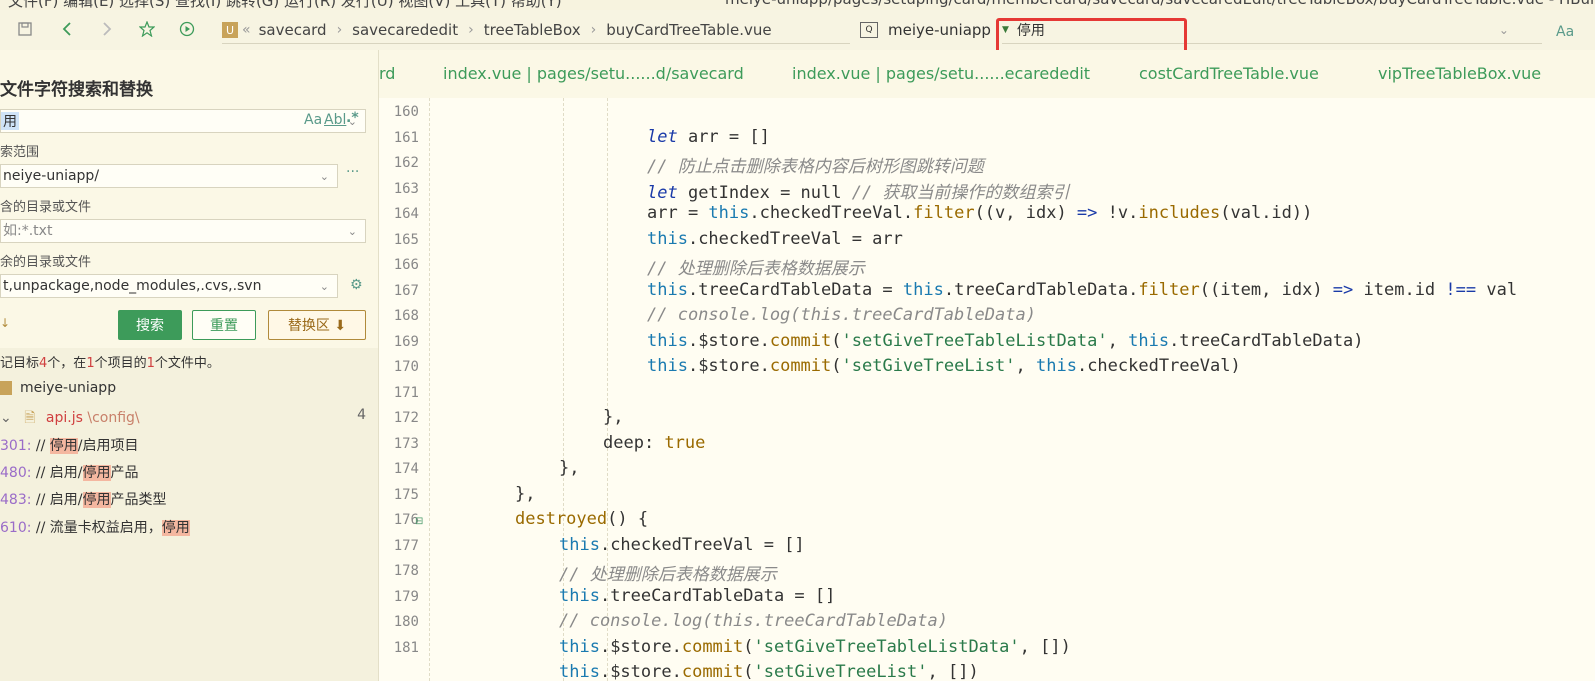 The width and height of the screenshot is (1595, 681). Describe the element at coordinates (1229, 73) in the screenshot. I see `tab: costCardTreeTable.vue` at that location.